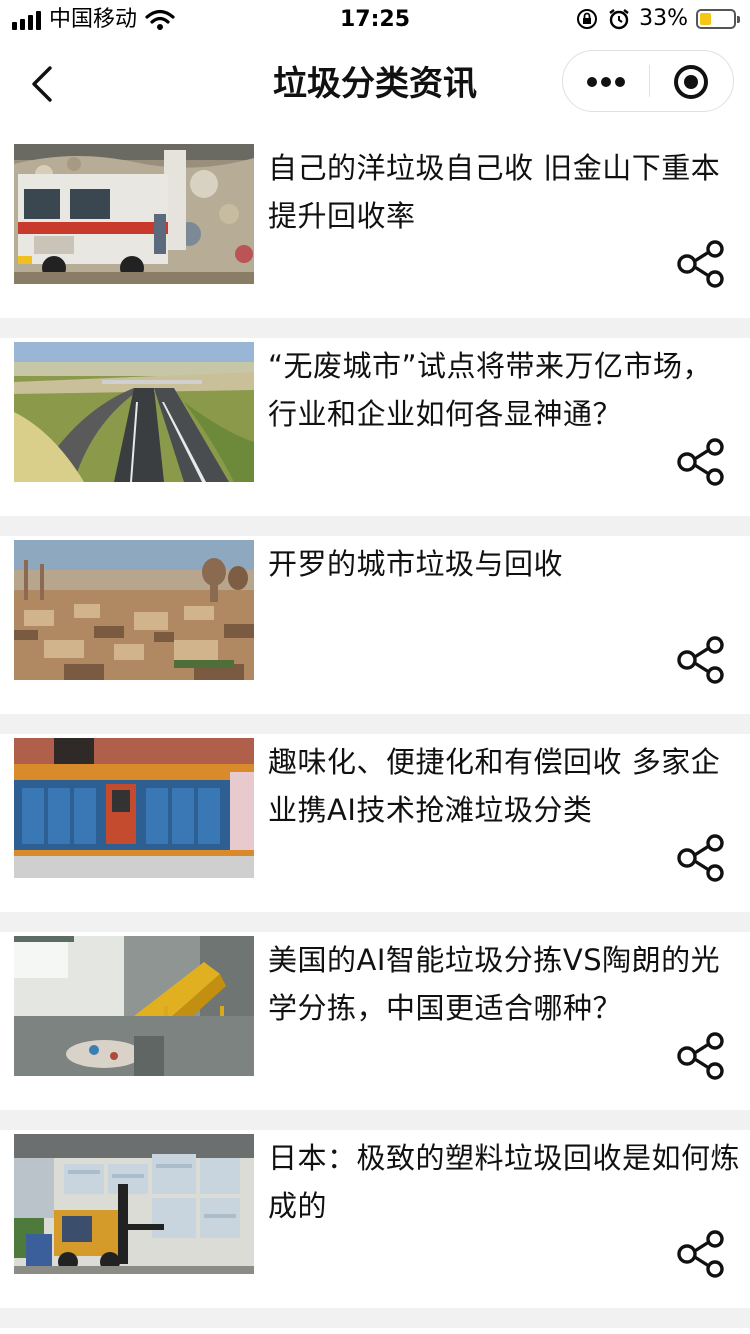 The image size is (750, 1334). I want to click on news-title: “无废城市”试点将带来万亿市场，行业和企业如何各显神通？, so click(504, 390).